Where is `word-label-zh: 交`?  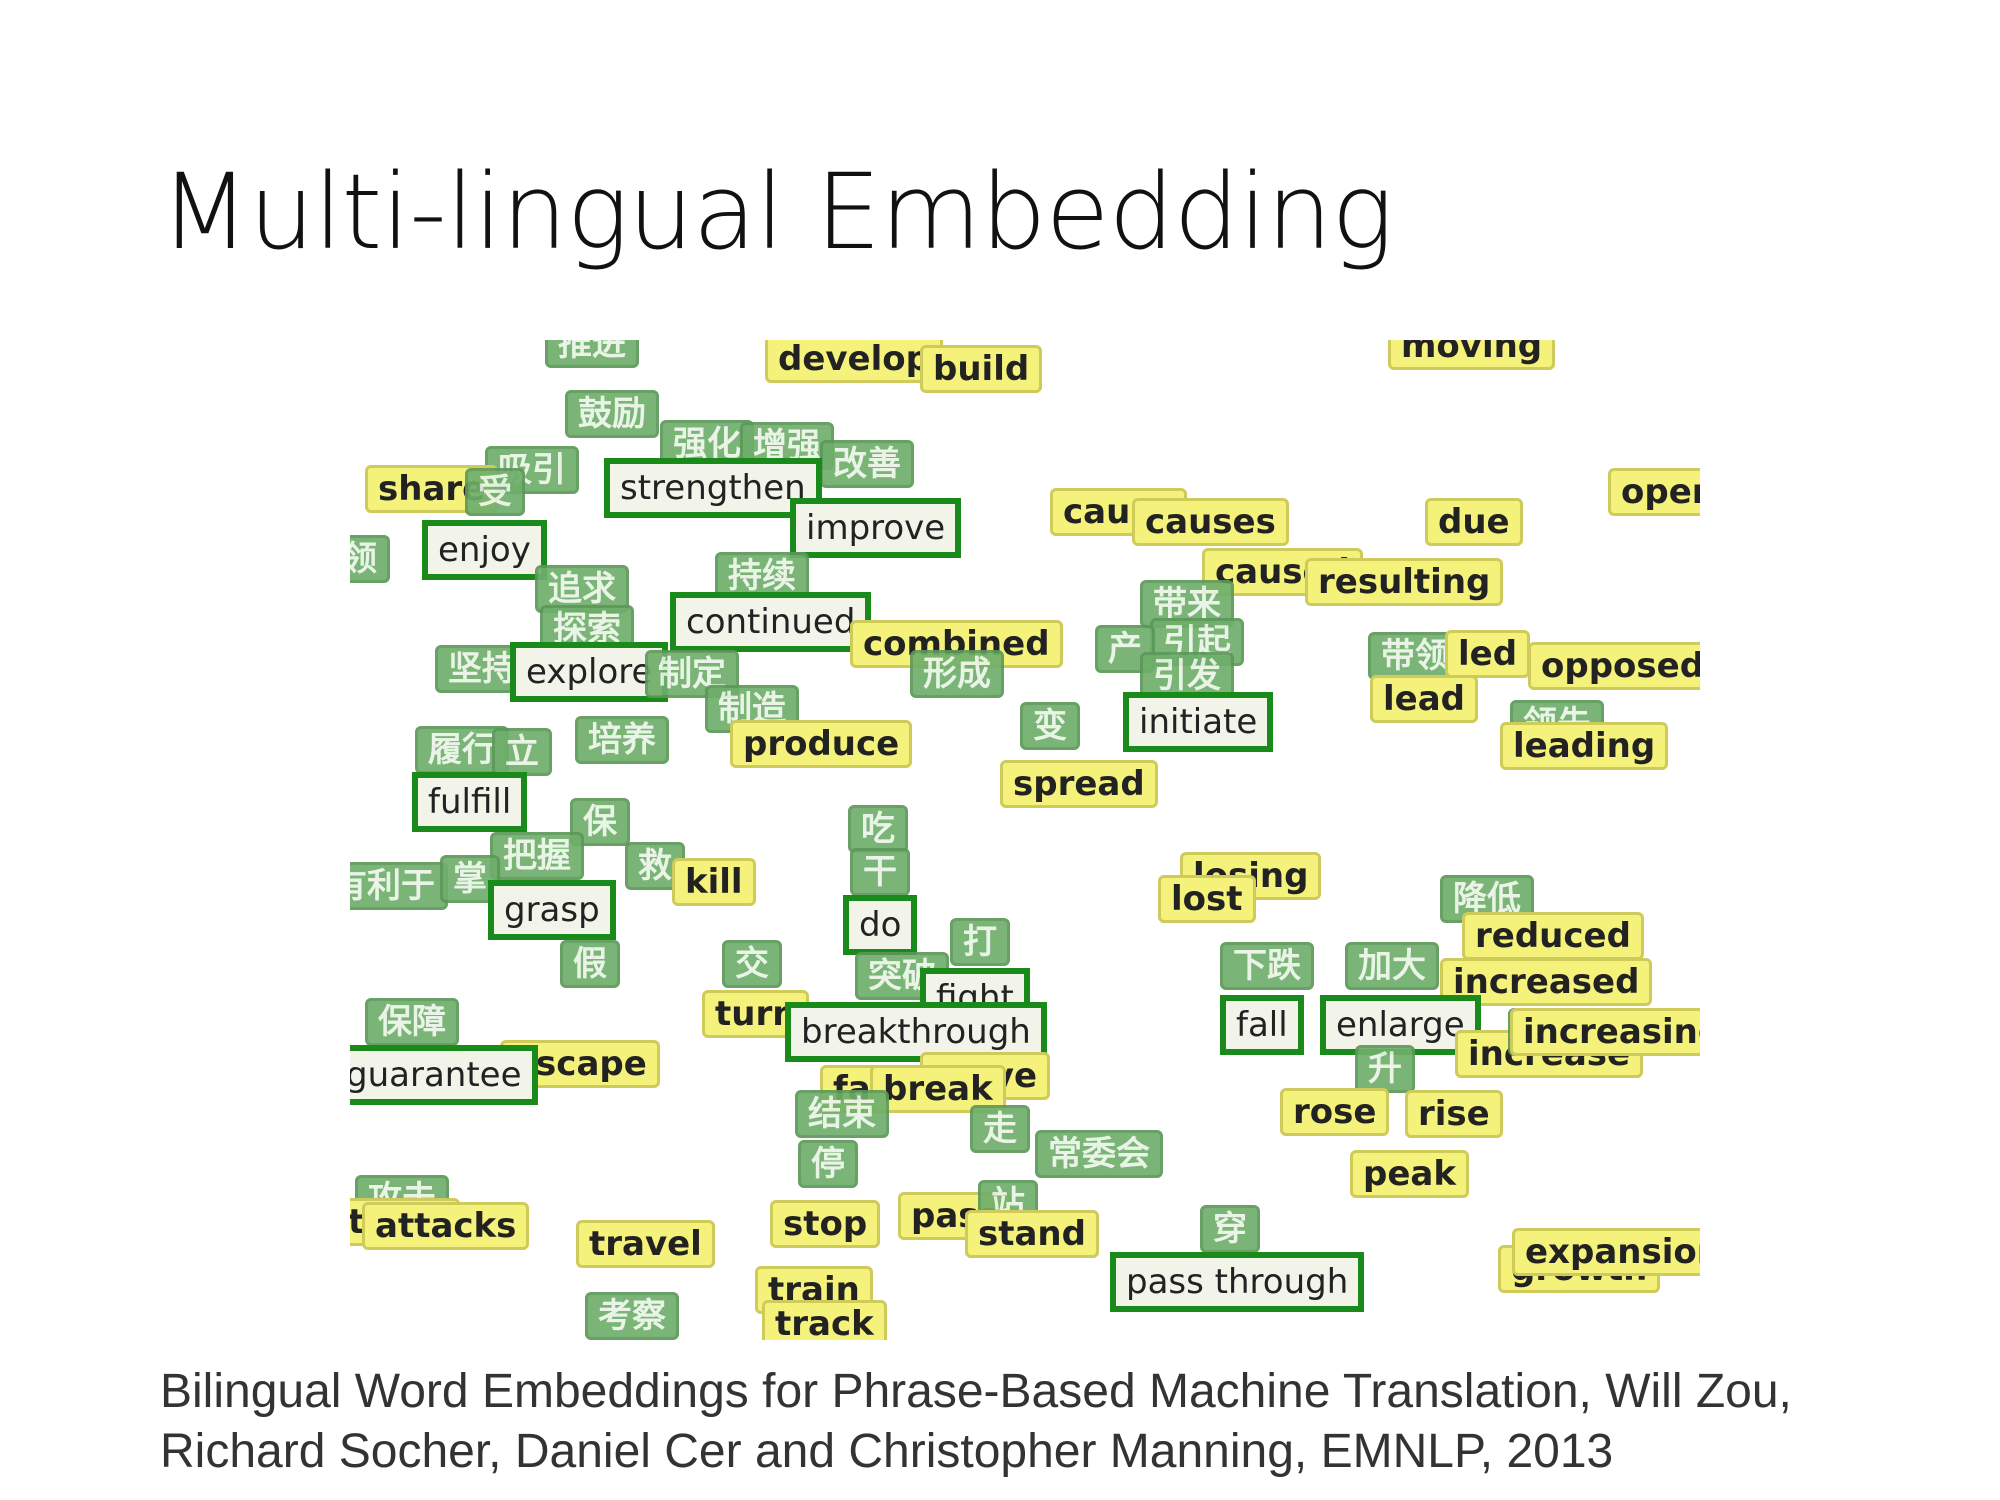
word-label-zh: 交 is located at coordinates (752, 964).